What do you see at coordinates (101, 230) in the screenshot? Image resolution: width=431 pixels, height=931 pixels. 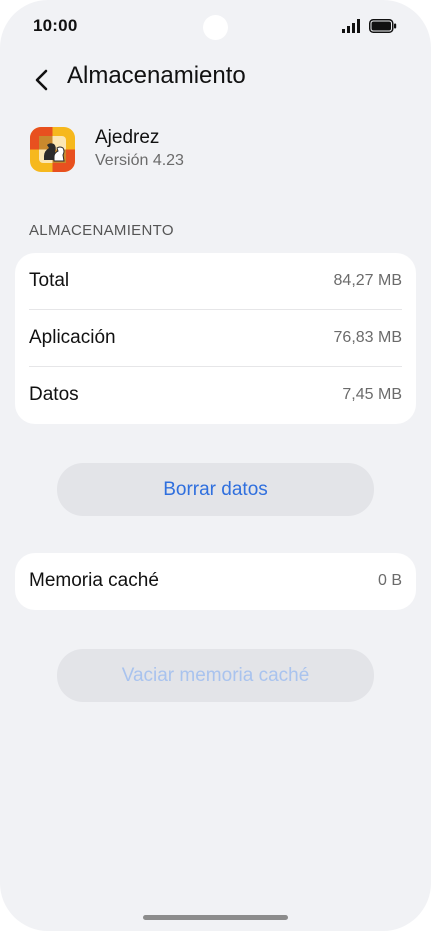 I see `storage-section-label: ALMACENAMIENTO` at bounding box center [101, 230].